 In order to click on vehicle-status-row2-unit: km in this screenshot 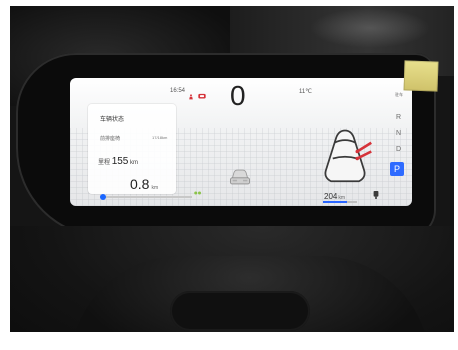, I will do `click(134, 163)`.